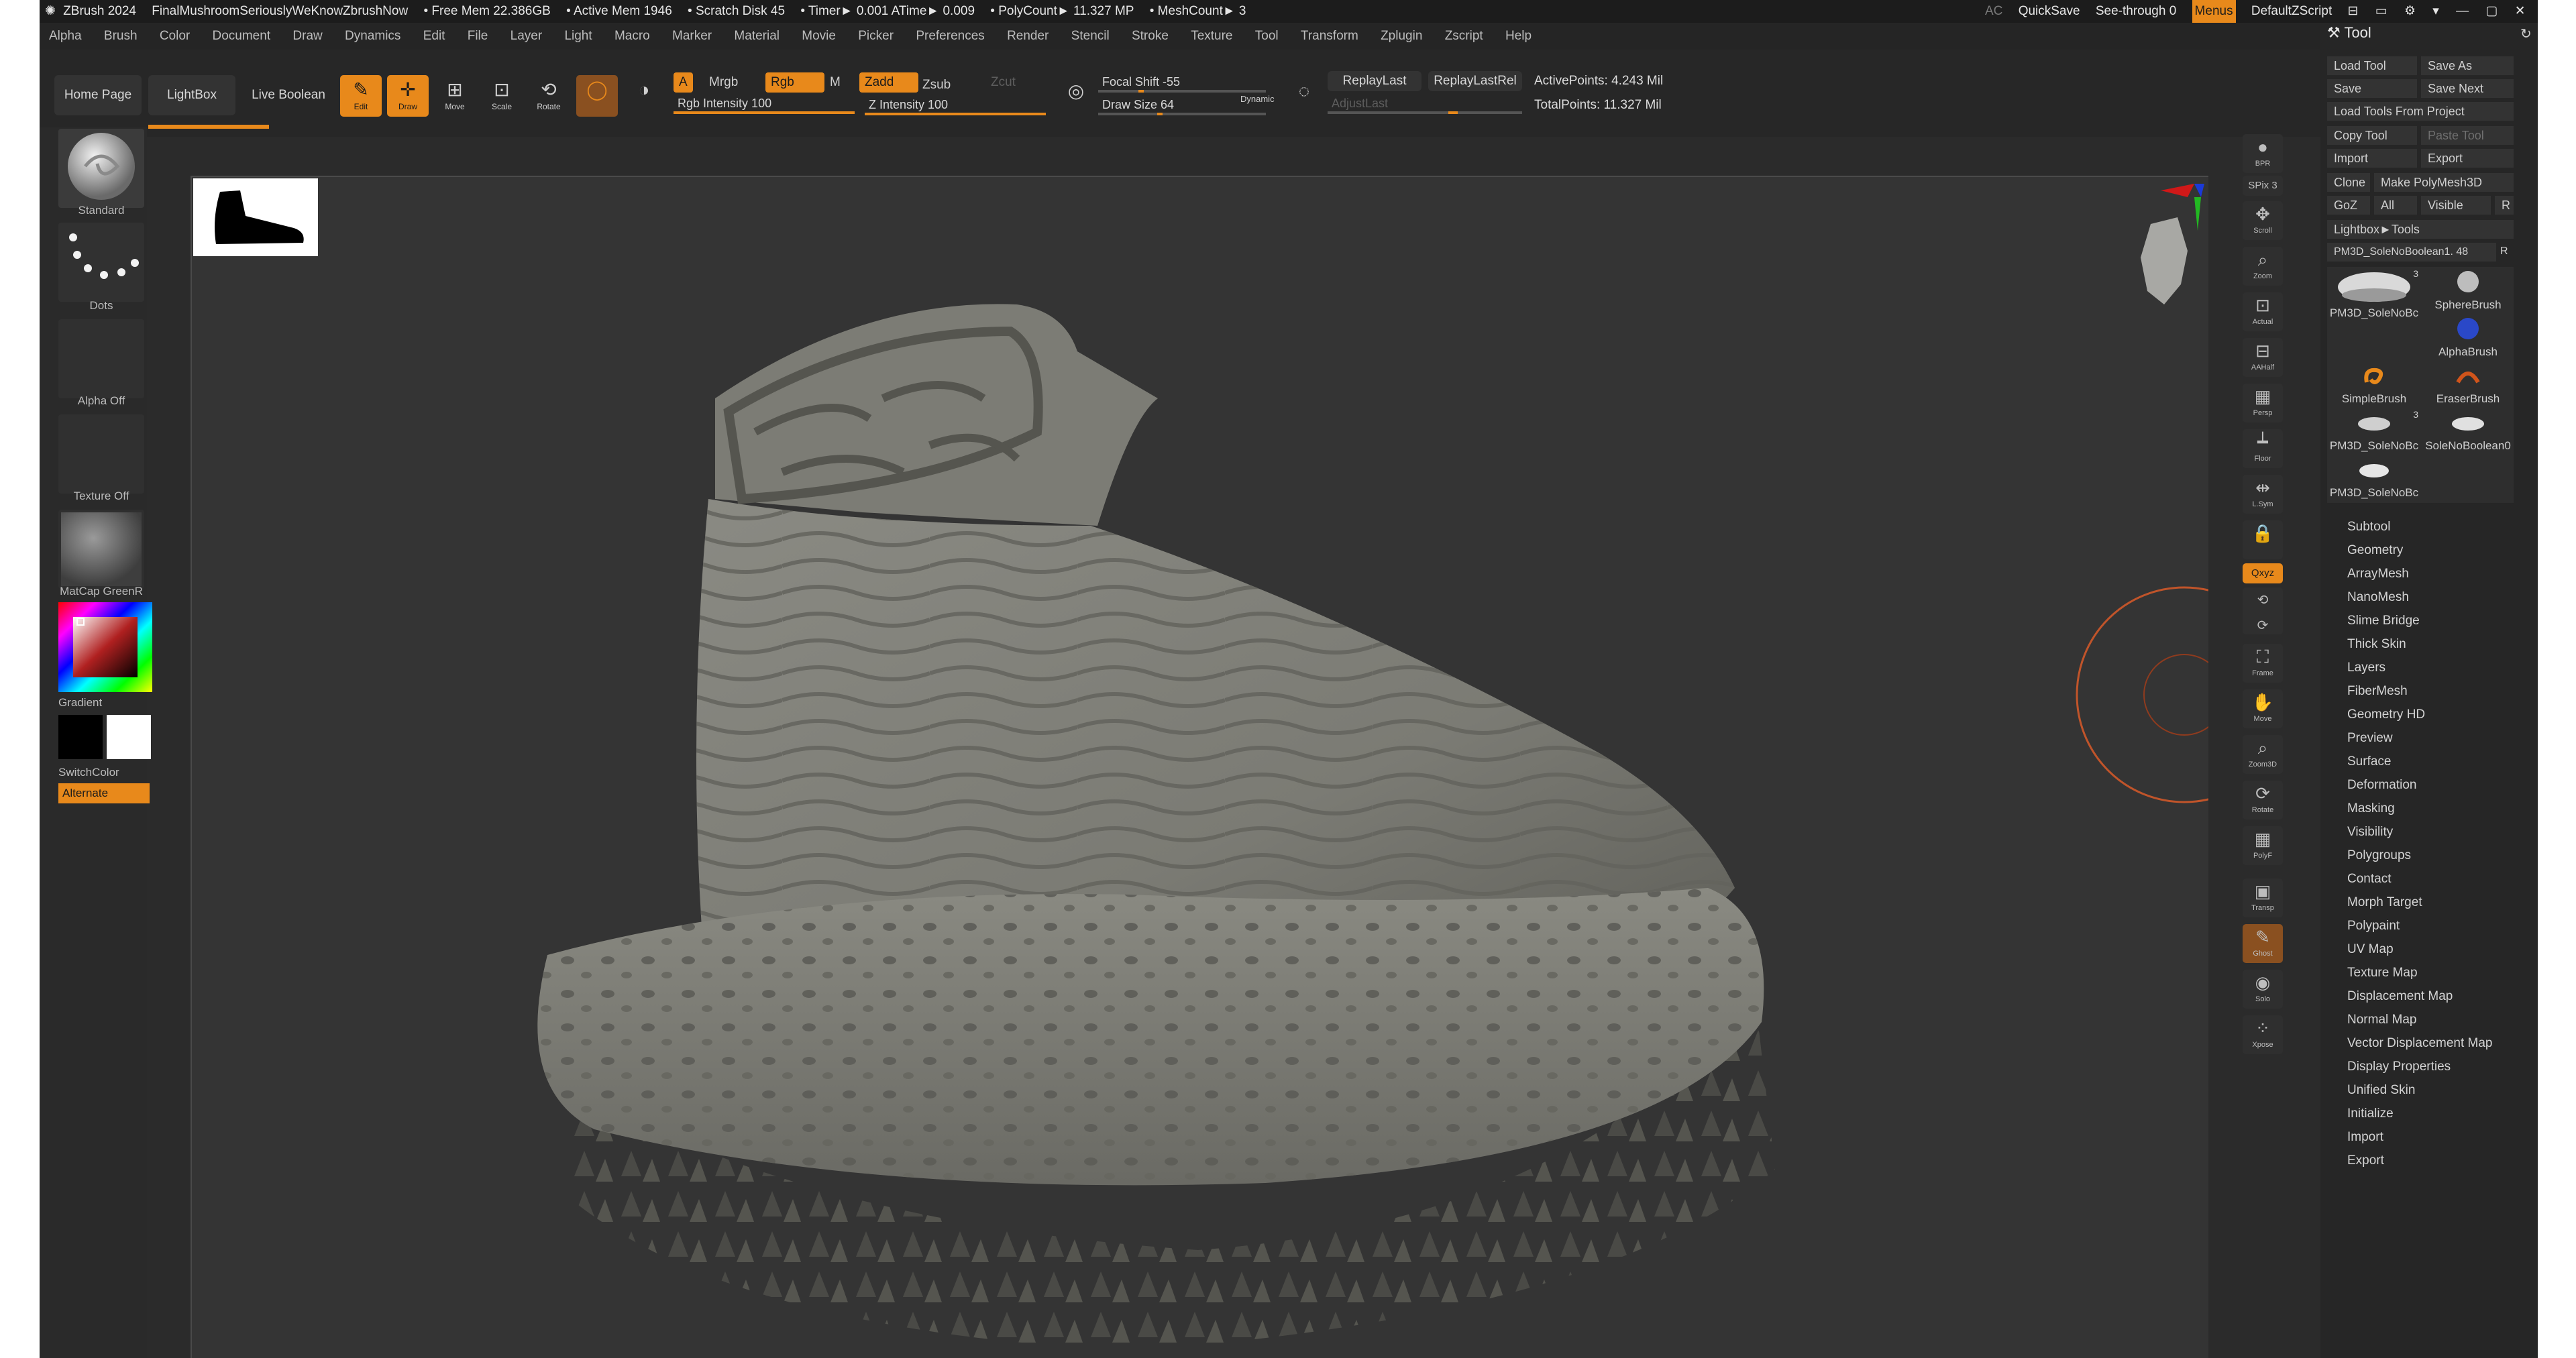 The width and height of the screenshot is (2576, 1358). What do you see at coordinates (191, 95) in the screenshot?
I see `lightbox-button: LightBox` at bounding box center [191, 95].